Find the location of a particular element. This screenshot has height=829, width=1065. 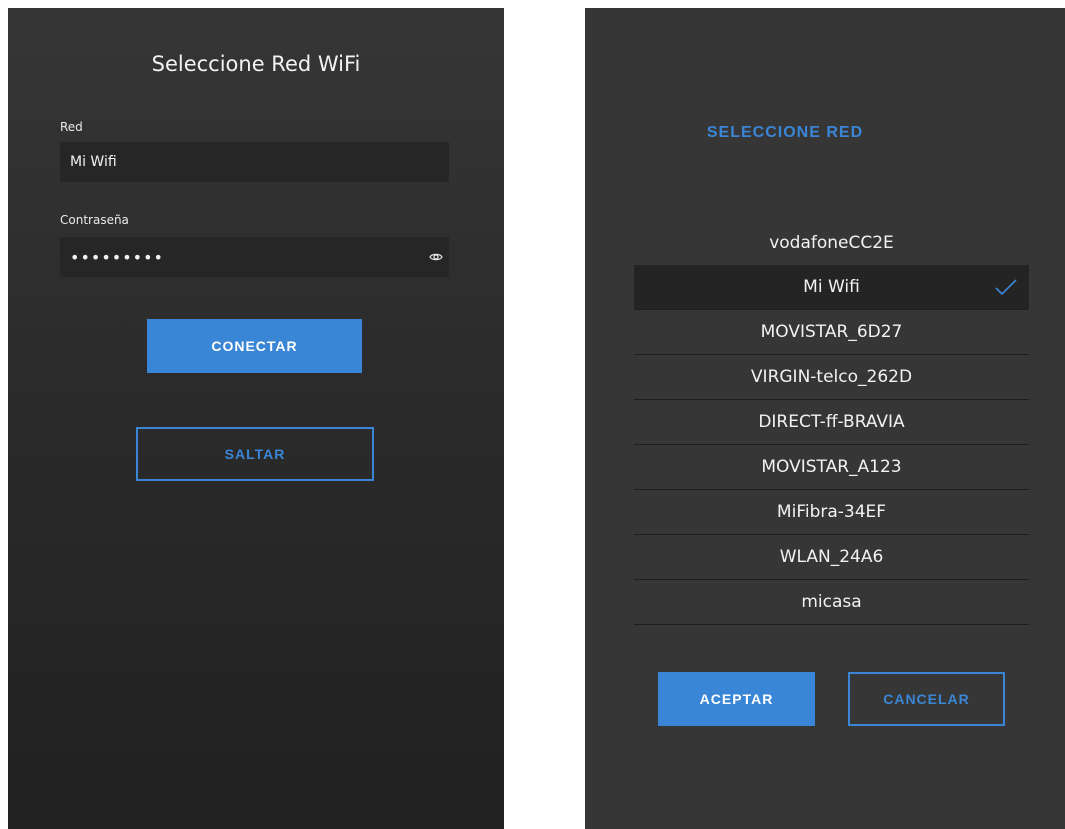

accept-button: ACEPTAR is located at coordinates (736, 699).